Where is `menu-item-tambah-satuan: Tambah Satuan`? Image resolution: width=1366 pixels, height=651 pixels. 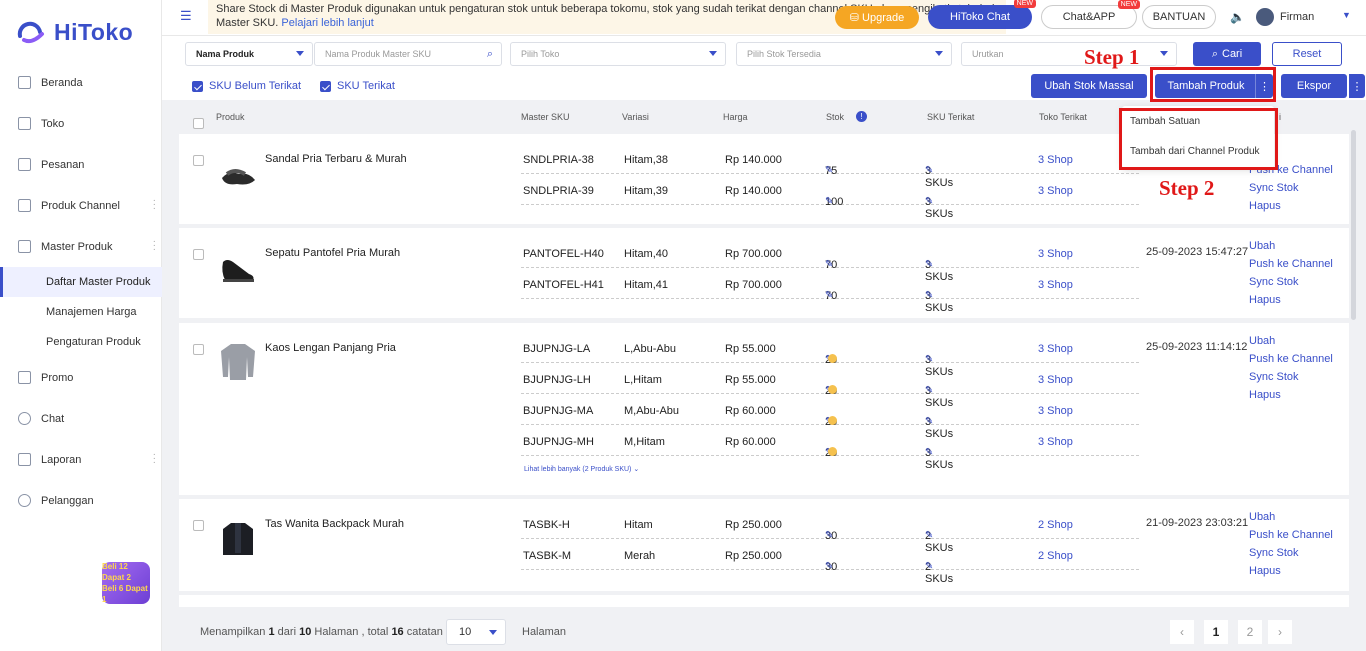 menu-item-tambah-satuan: Tambah Satuan is located at coordinates (1198, 121).